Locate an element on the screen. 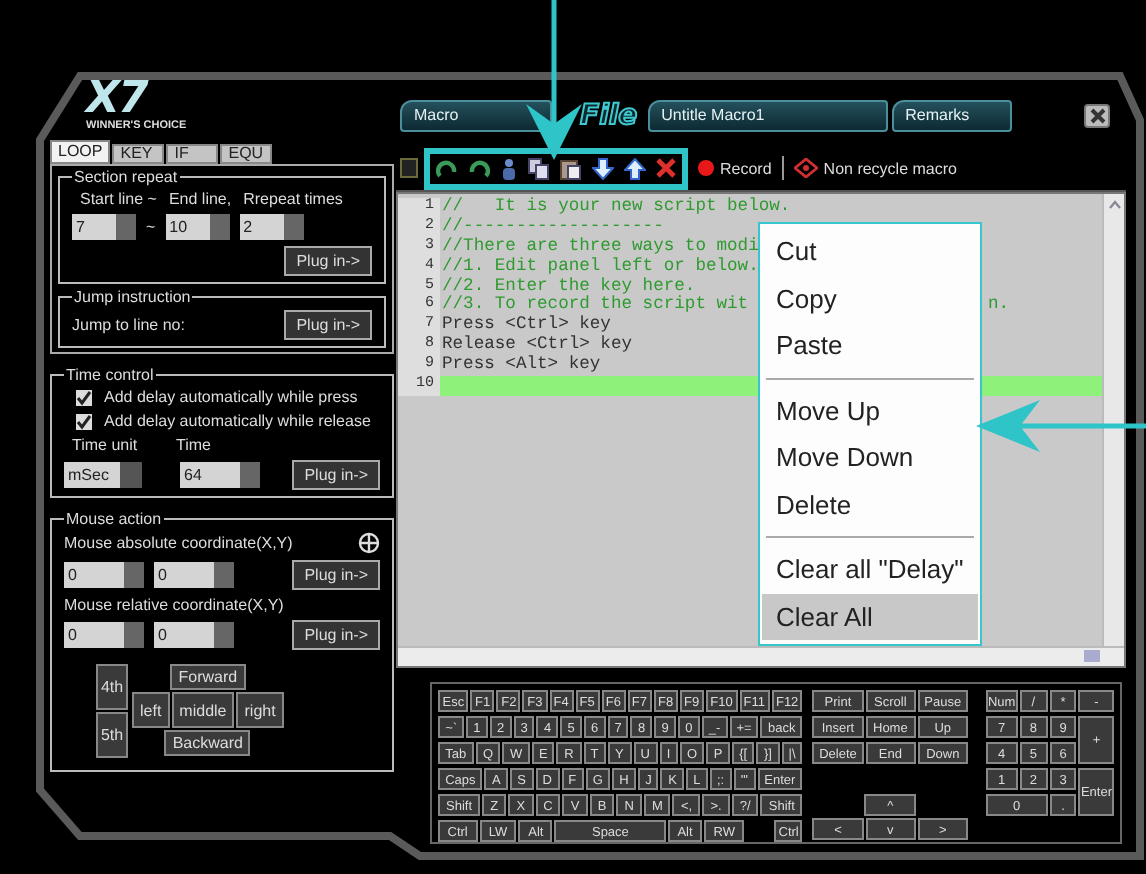  down-arrow-icon is located at coordinates (603, 168).